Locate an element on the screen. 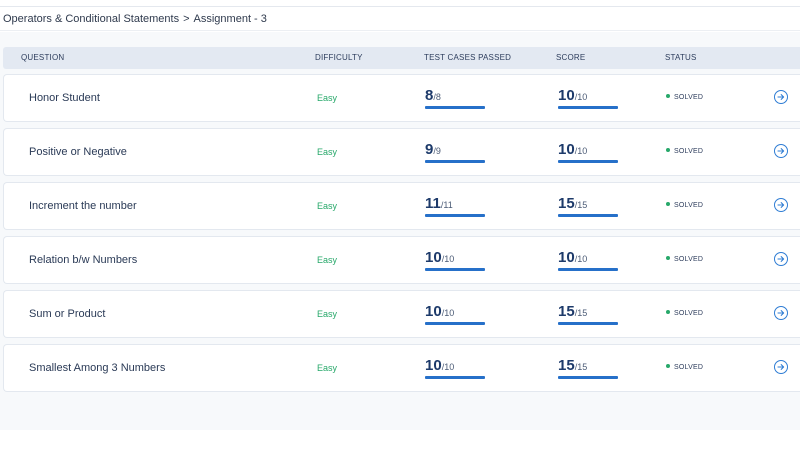  breadcrumb-parent-link: Operators & Conditional Statements is located at coordinates (91, 19).